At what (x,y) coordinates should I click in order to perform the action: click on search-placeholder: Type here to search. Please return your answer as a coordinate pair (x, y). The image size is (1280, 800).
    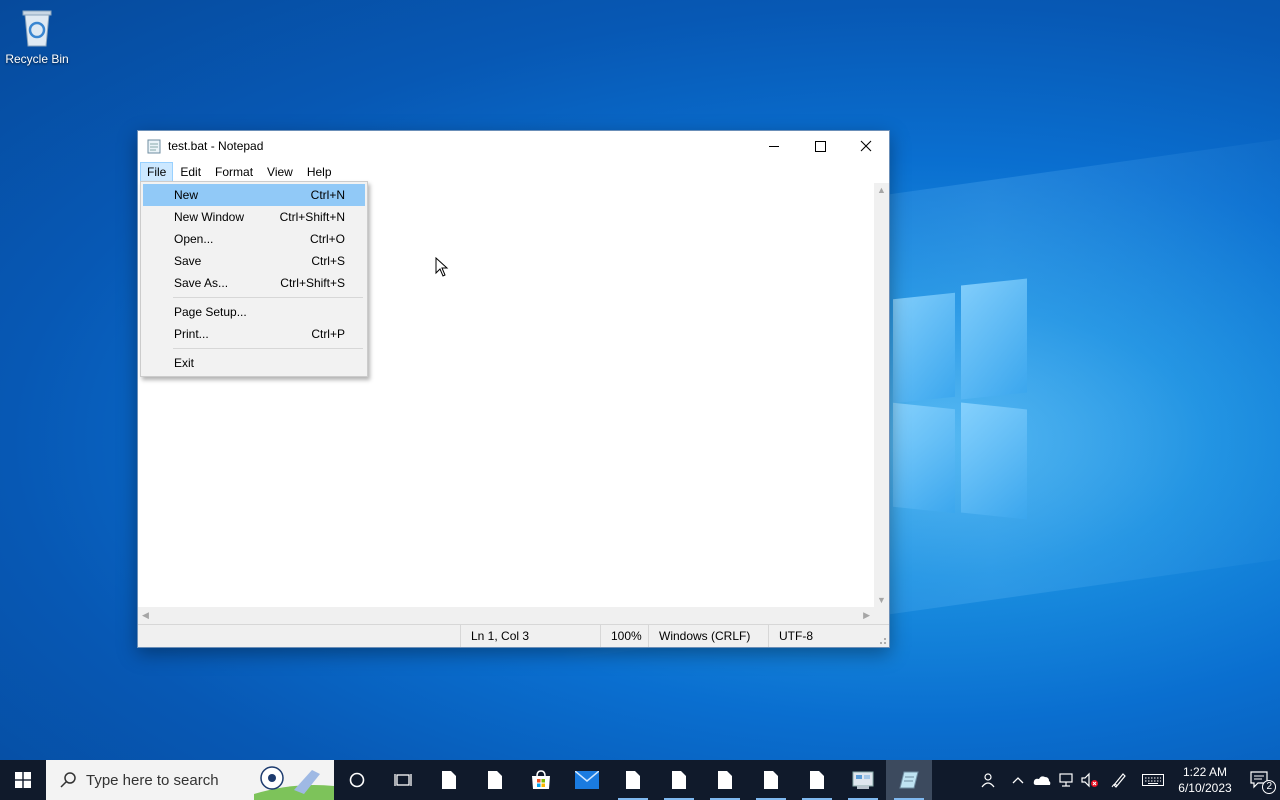
    Looking at the image, I should click on (152, 780).